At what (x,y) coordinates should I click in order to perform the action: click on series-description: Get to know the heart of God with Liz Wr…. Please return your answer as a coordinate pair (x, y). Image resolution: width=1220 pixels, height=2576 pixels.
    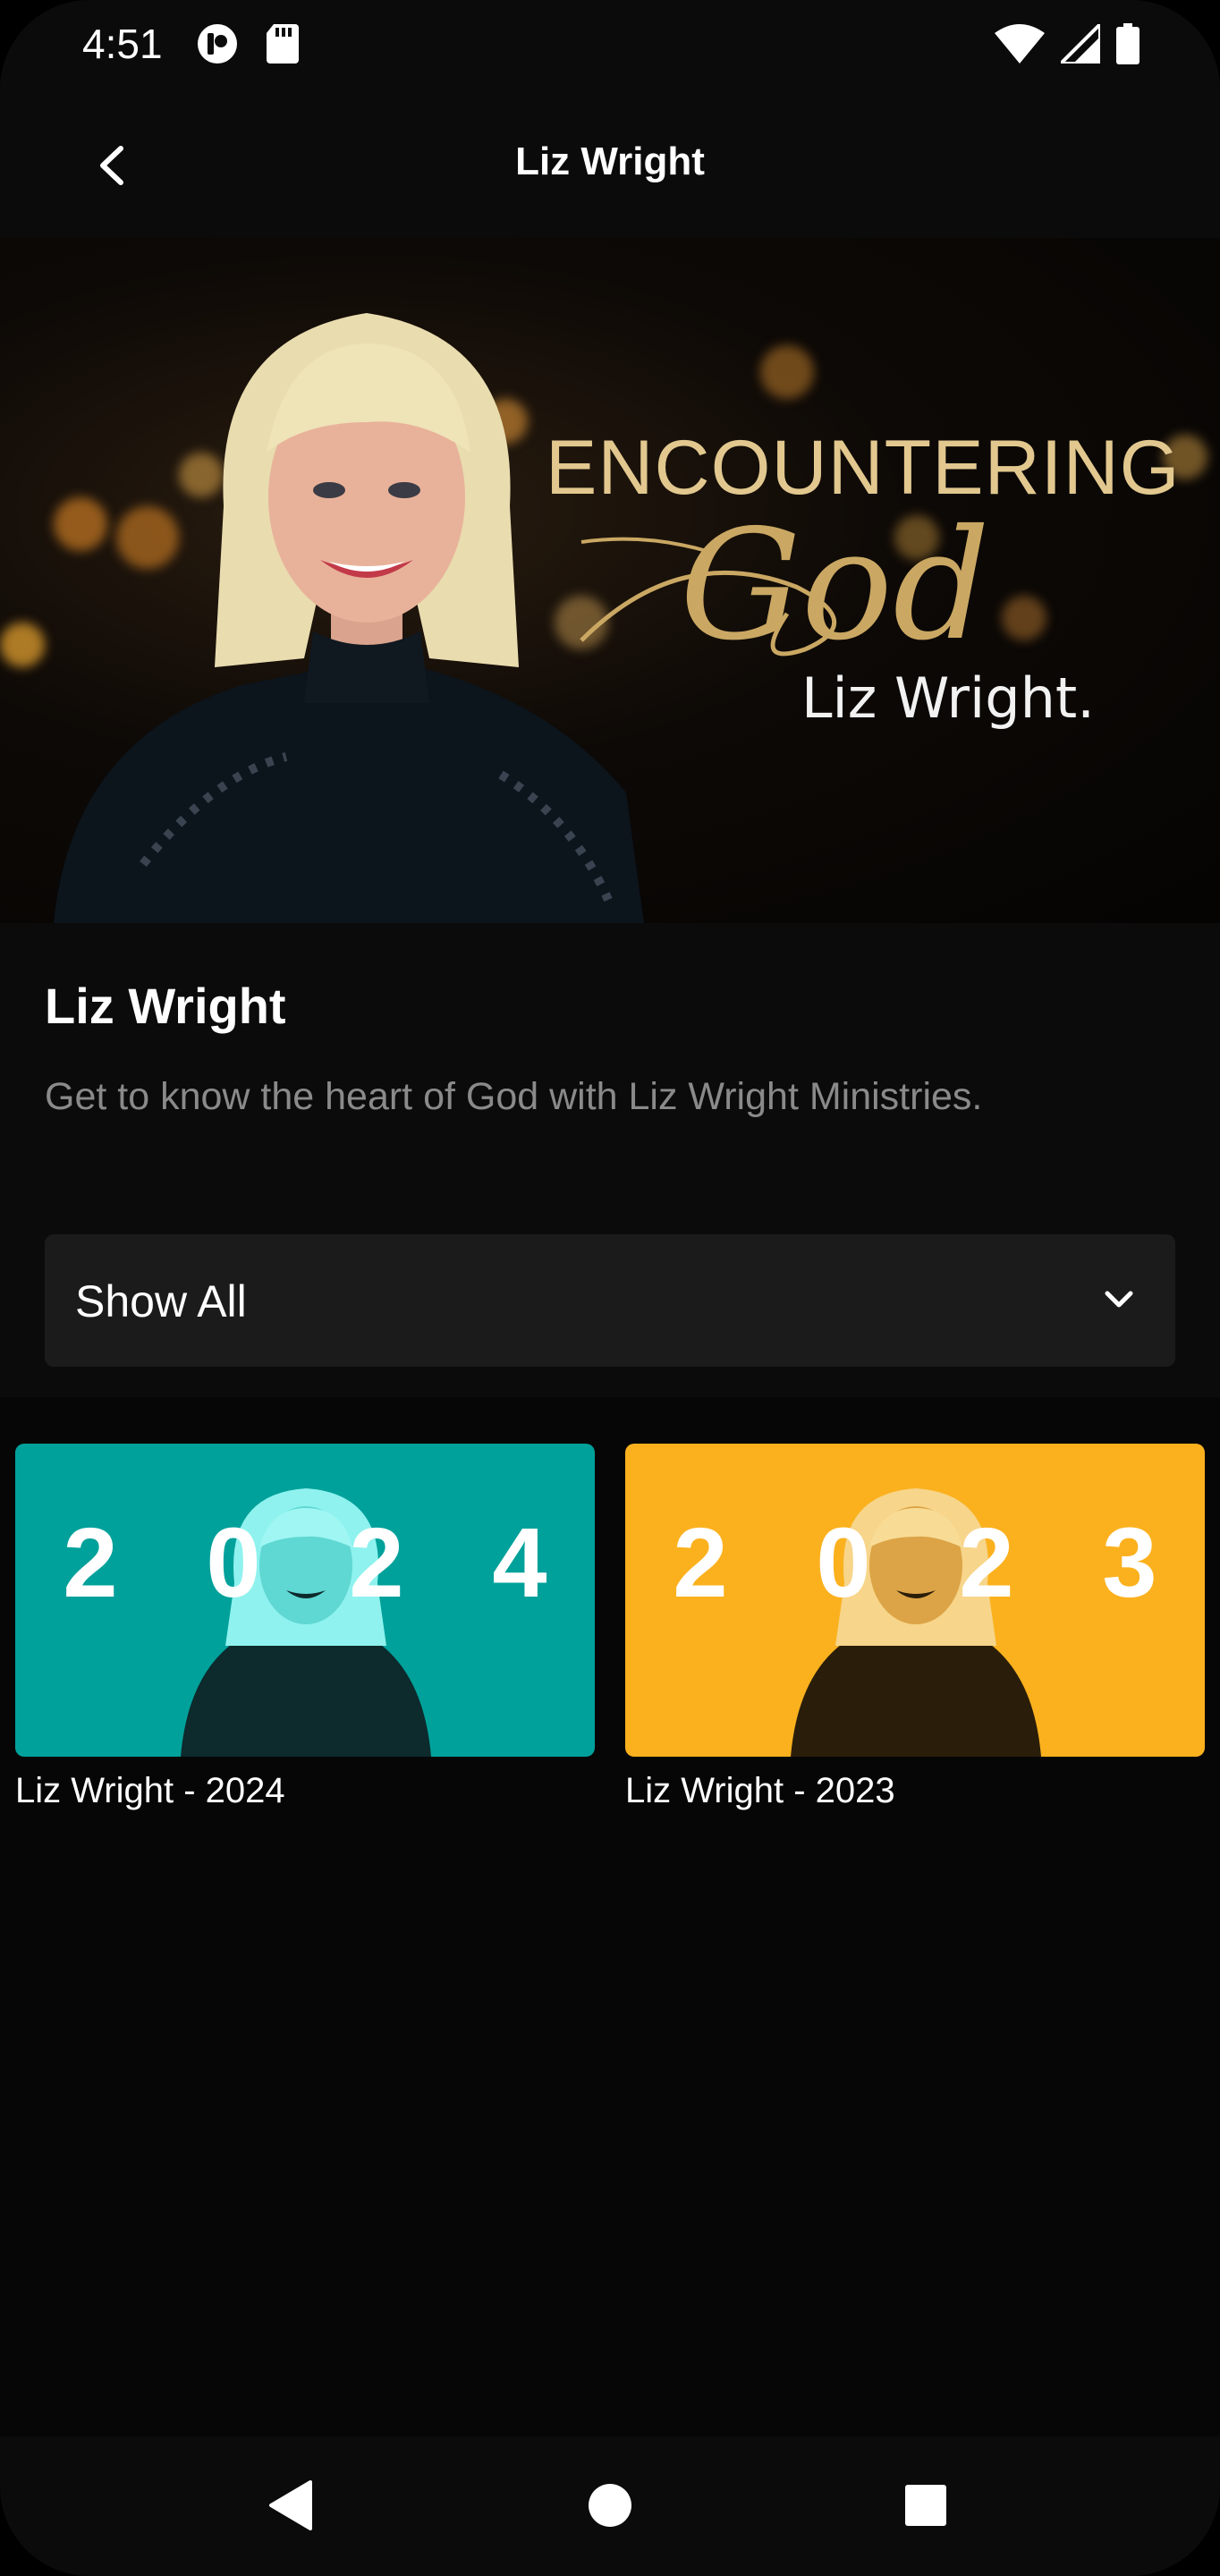
    Looking at the image, I should click on (514, 1096).